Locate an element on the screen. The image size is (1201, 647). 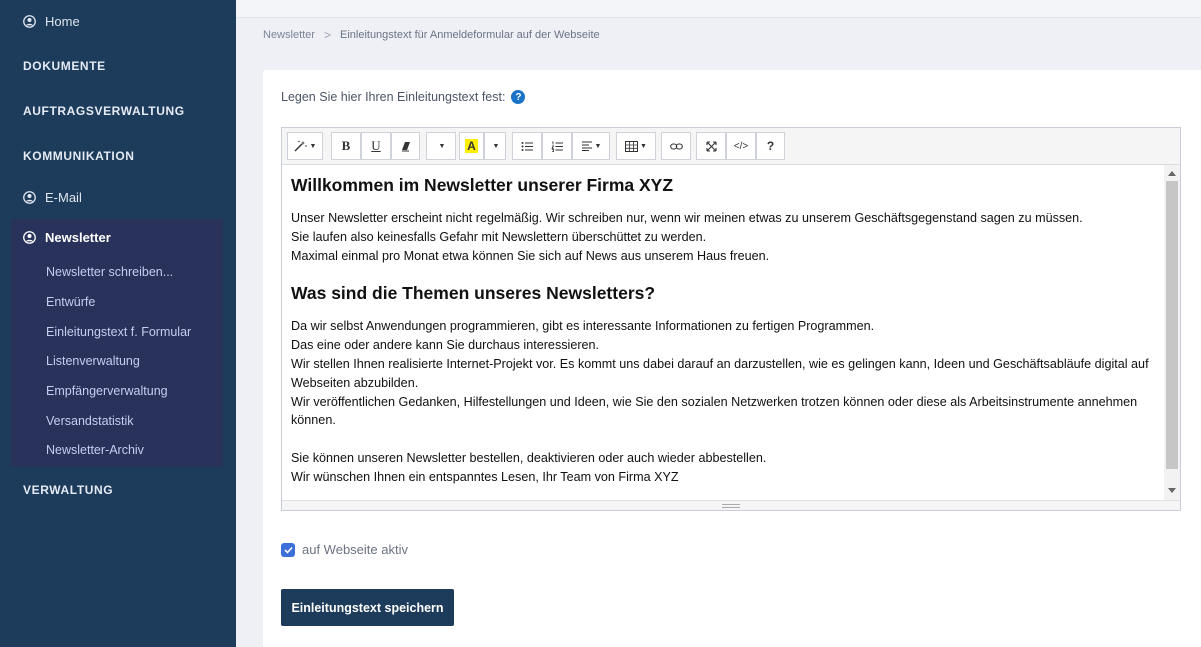
align-button: ▼ is located at coordinates (591, 146).